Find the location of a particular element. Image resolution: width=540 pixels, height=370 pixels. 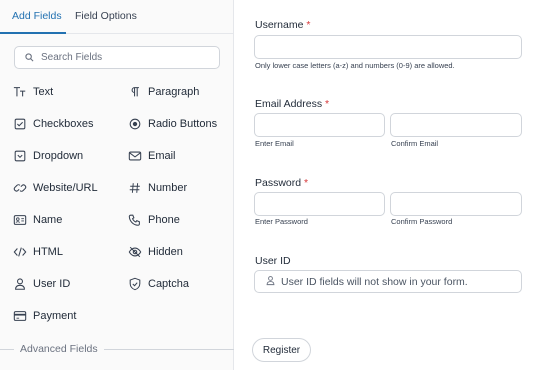

field-radio-buttons: Radio Buttons is located at coordinates (172, 124).